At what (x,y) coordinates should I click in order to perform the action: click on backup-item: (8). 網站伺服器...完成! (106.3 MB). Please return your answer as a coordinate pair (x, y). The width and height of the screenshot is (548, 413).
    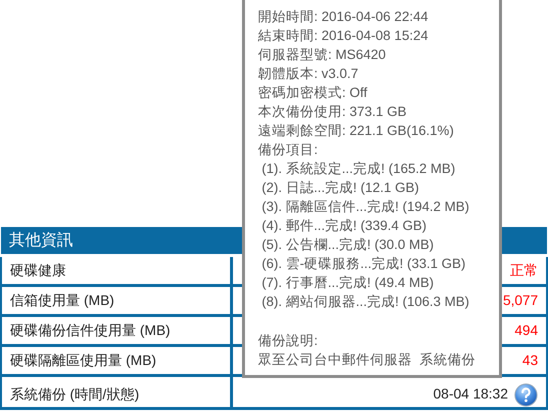
    Looking at the image, I should click on (365, 302).